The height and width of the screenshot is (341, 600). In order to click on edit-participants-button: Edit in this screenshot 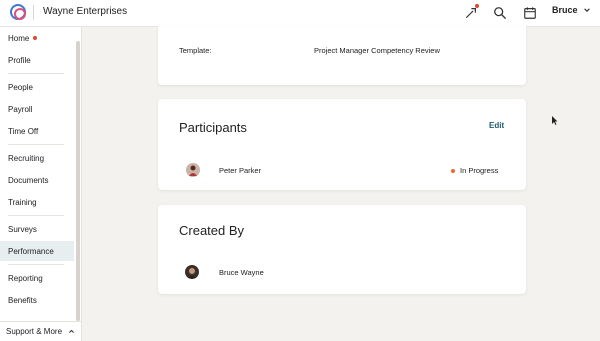, I will do `click(496, 125)`.